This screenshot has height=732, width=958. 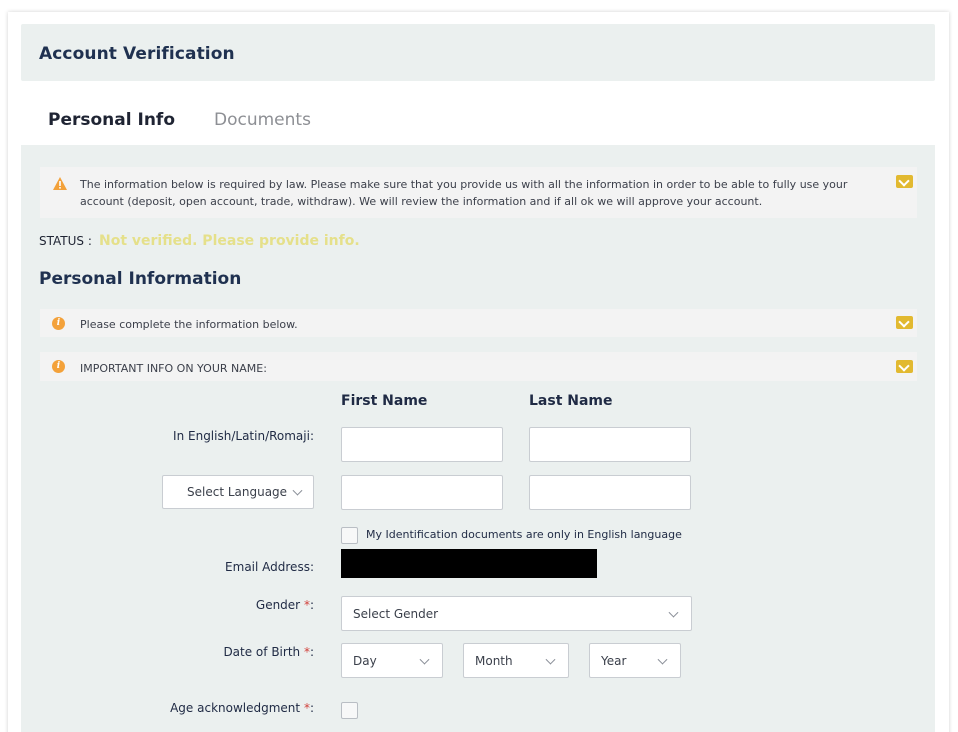 I want to click on email-value-redacted, so click(x=469, y=563).